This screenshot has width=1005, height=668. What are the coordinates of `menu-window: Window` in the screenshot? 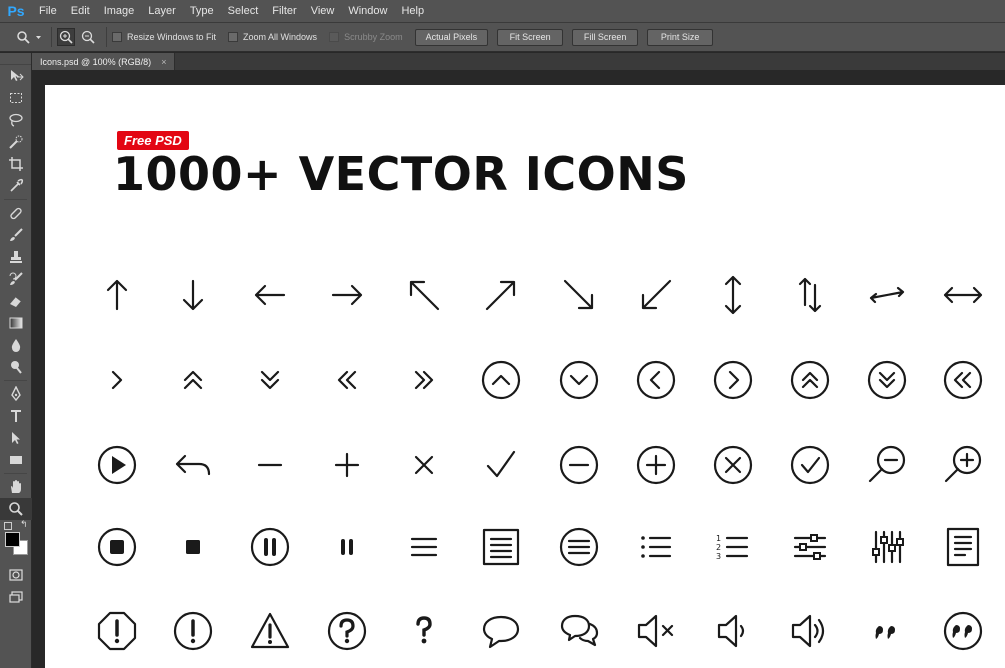 It's located at (367, 11).